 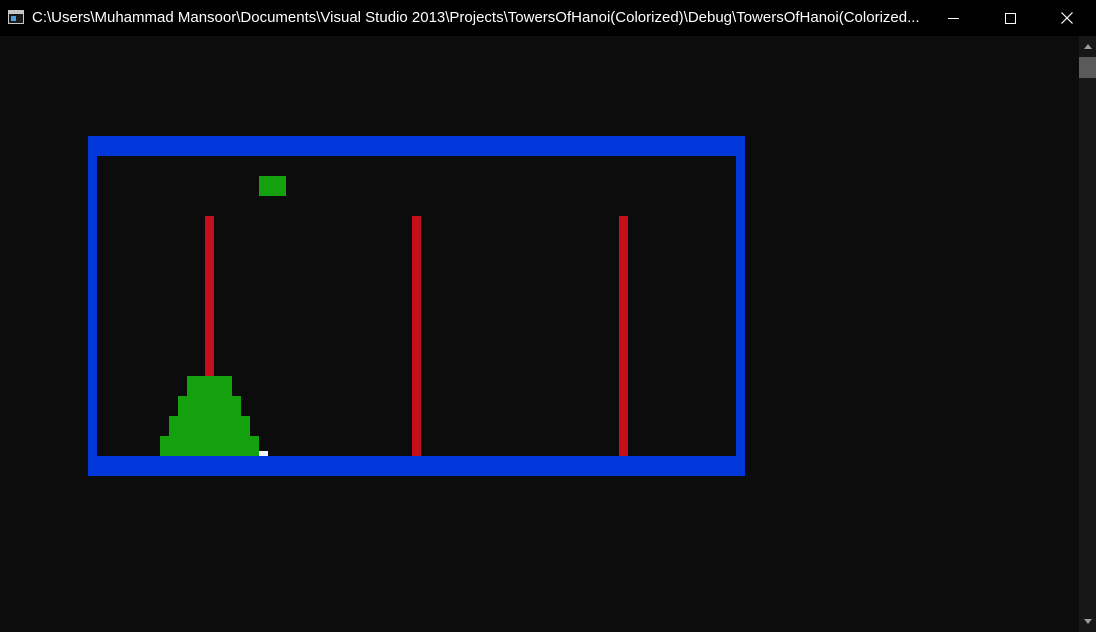 I want to click on minimize-icon, so click(x=953, y=18).